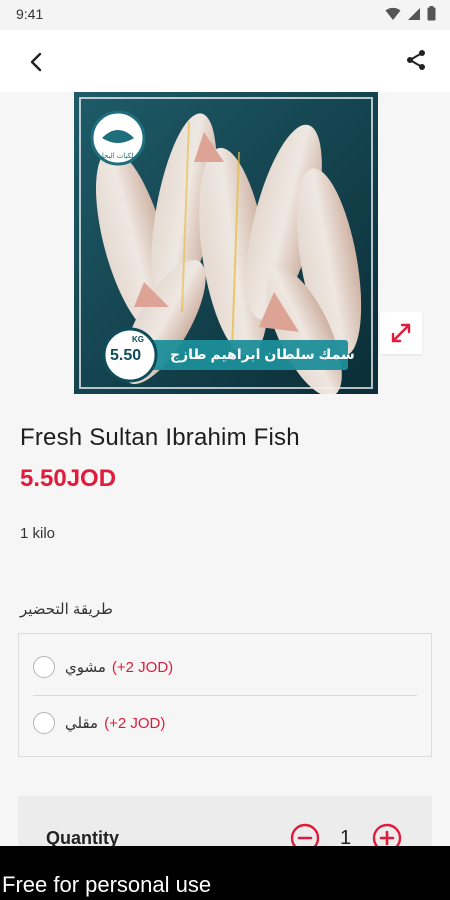 The height and width of the screenshot is (900, 450). What do you see at coordinates (225, 695) in the screenshot?
I see `preparation-options: مشوي (+2 JOD) مقلي (+2 JOD)` at bounding box center [225, 695].